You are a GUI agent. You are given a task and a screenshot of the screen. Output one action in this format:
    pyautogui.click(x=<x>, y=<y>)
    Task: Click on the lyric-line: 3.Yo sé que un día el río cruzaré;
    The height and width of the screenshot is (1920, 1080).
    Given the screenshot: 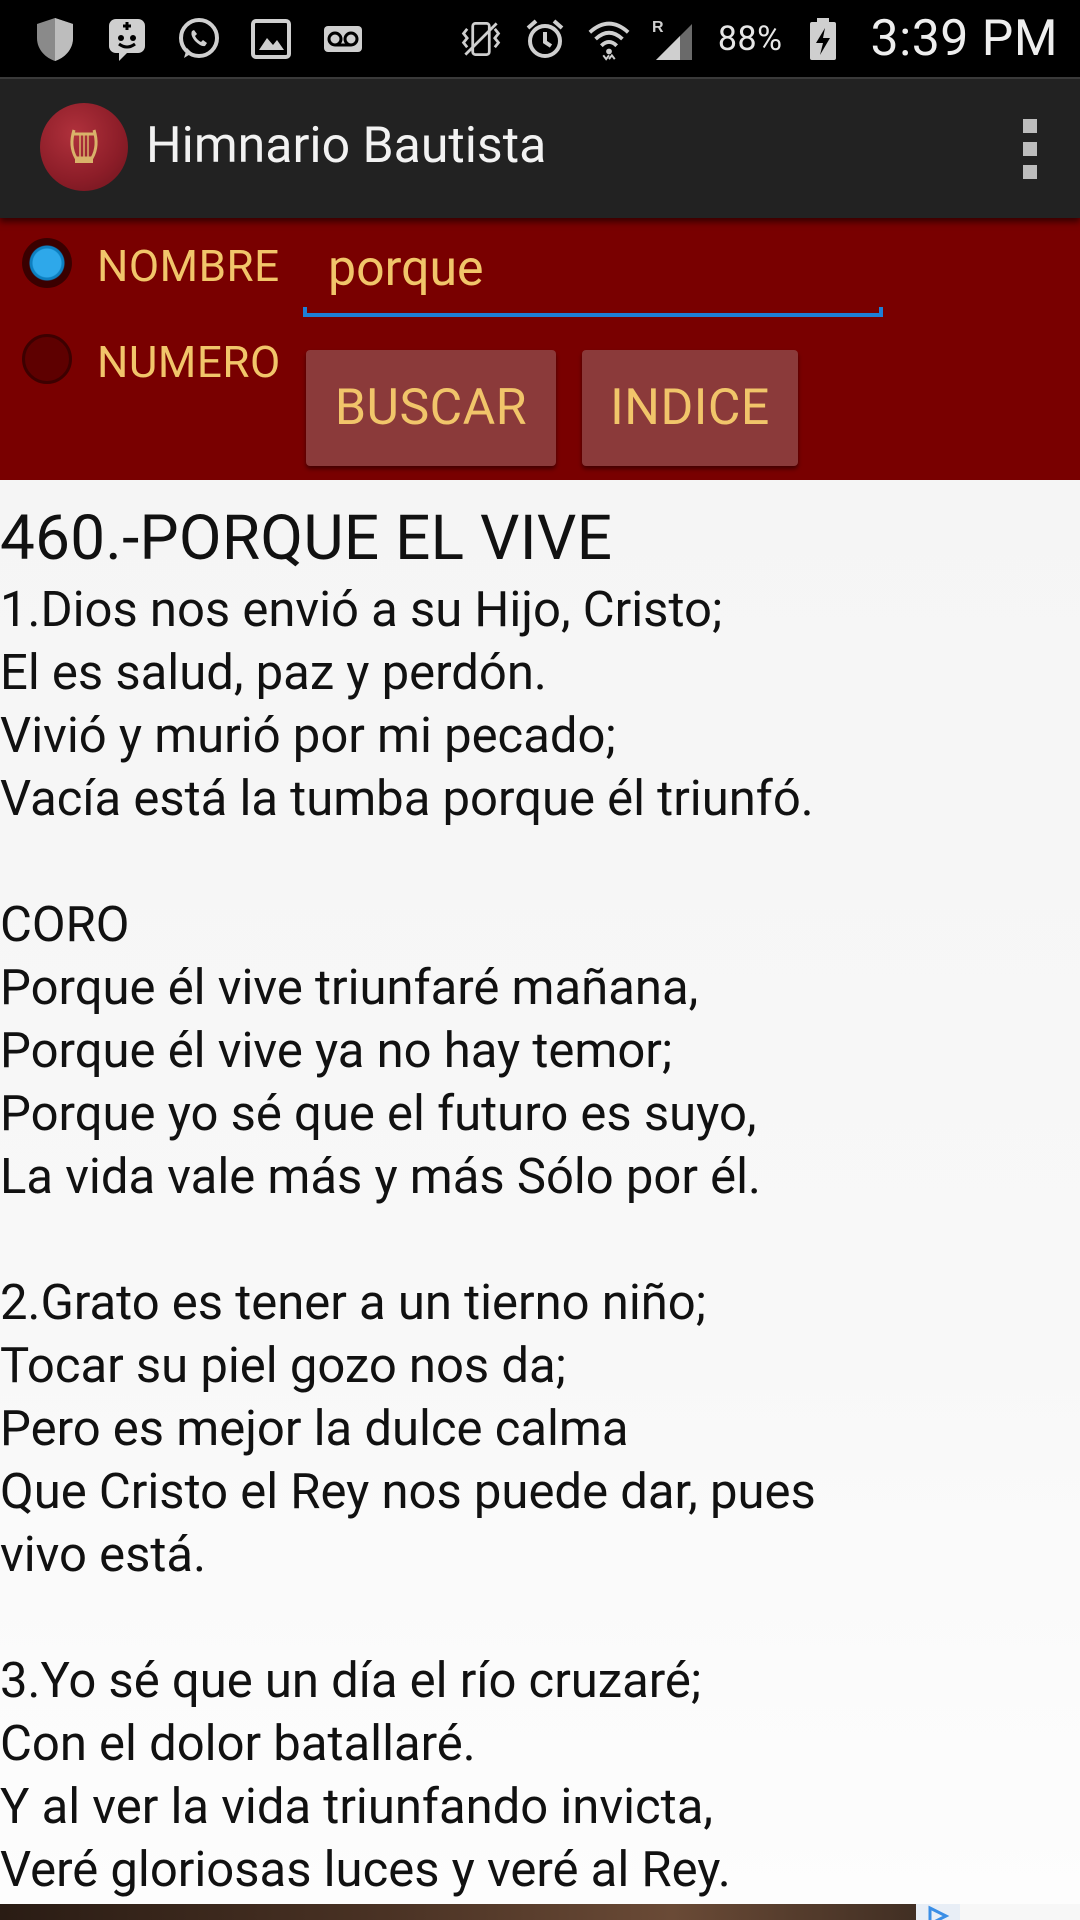 What is the action you would take?
    pyautogui.click(x=351, y=1680)
    